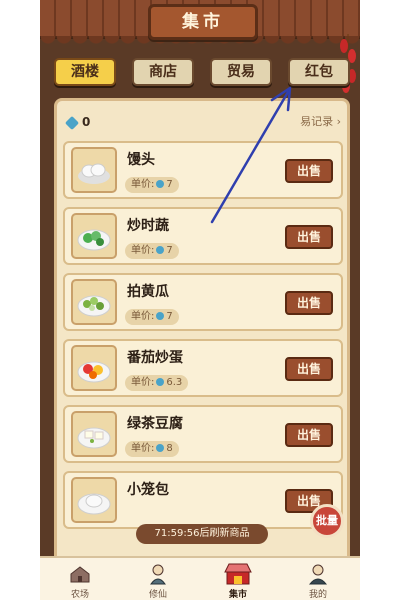 The image size is (400, 600). What do you see at coordinates (155, 358) in the screenshot?
I see `item-name: 番茄炒蛋` at bounding box center [155, 358].